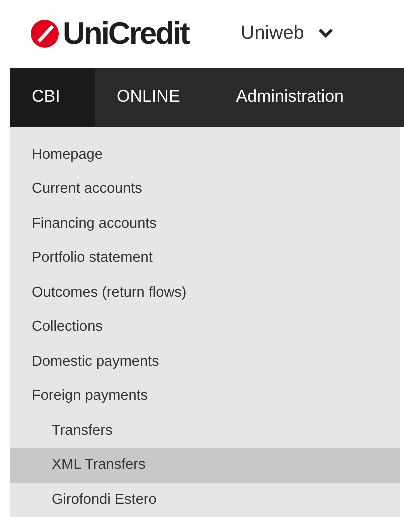  I want to click on app-selector: Uniweb, so click(287, 33).